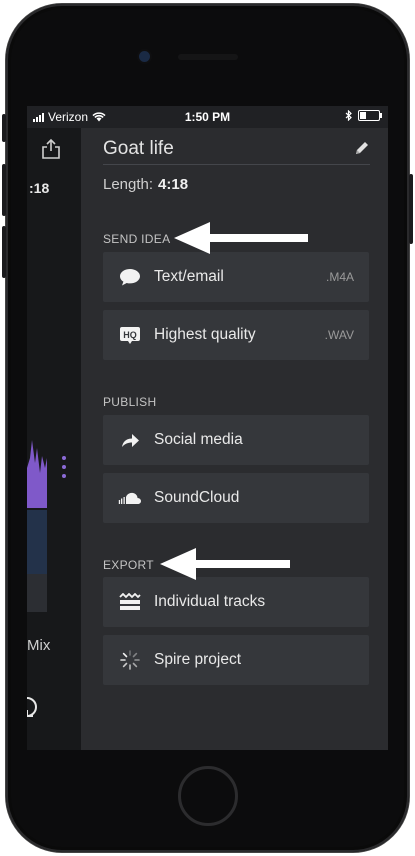 The width and height of the screenshot is (415, 856). Describe the element at coordinates (54, 439) in the screenshot. I see `recording-panel-behind: :18 Mix` at that location.